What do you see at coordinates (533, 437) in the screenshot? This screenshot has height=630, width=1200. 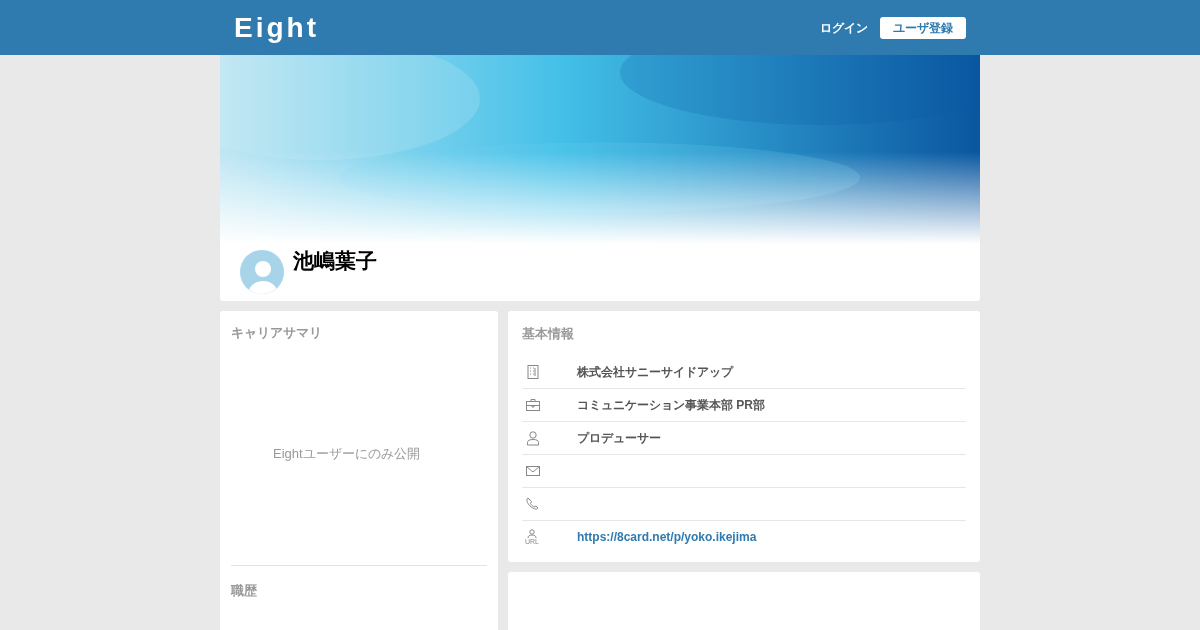 I see `person-icon` at bounding box center [533, 437].